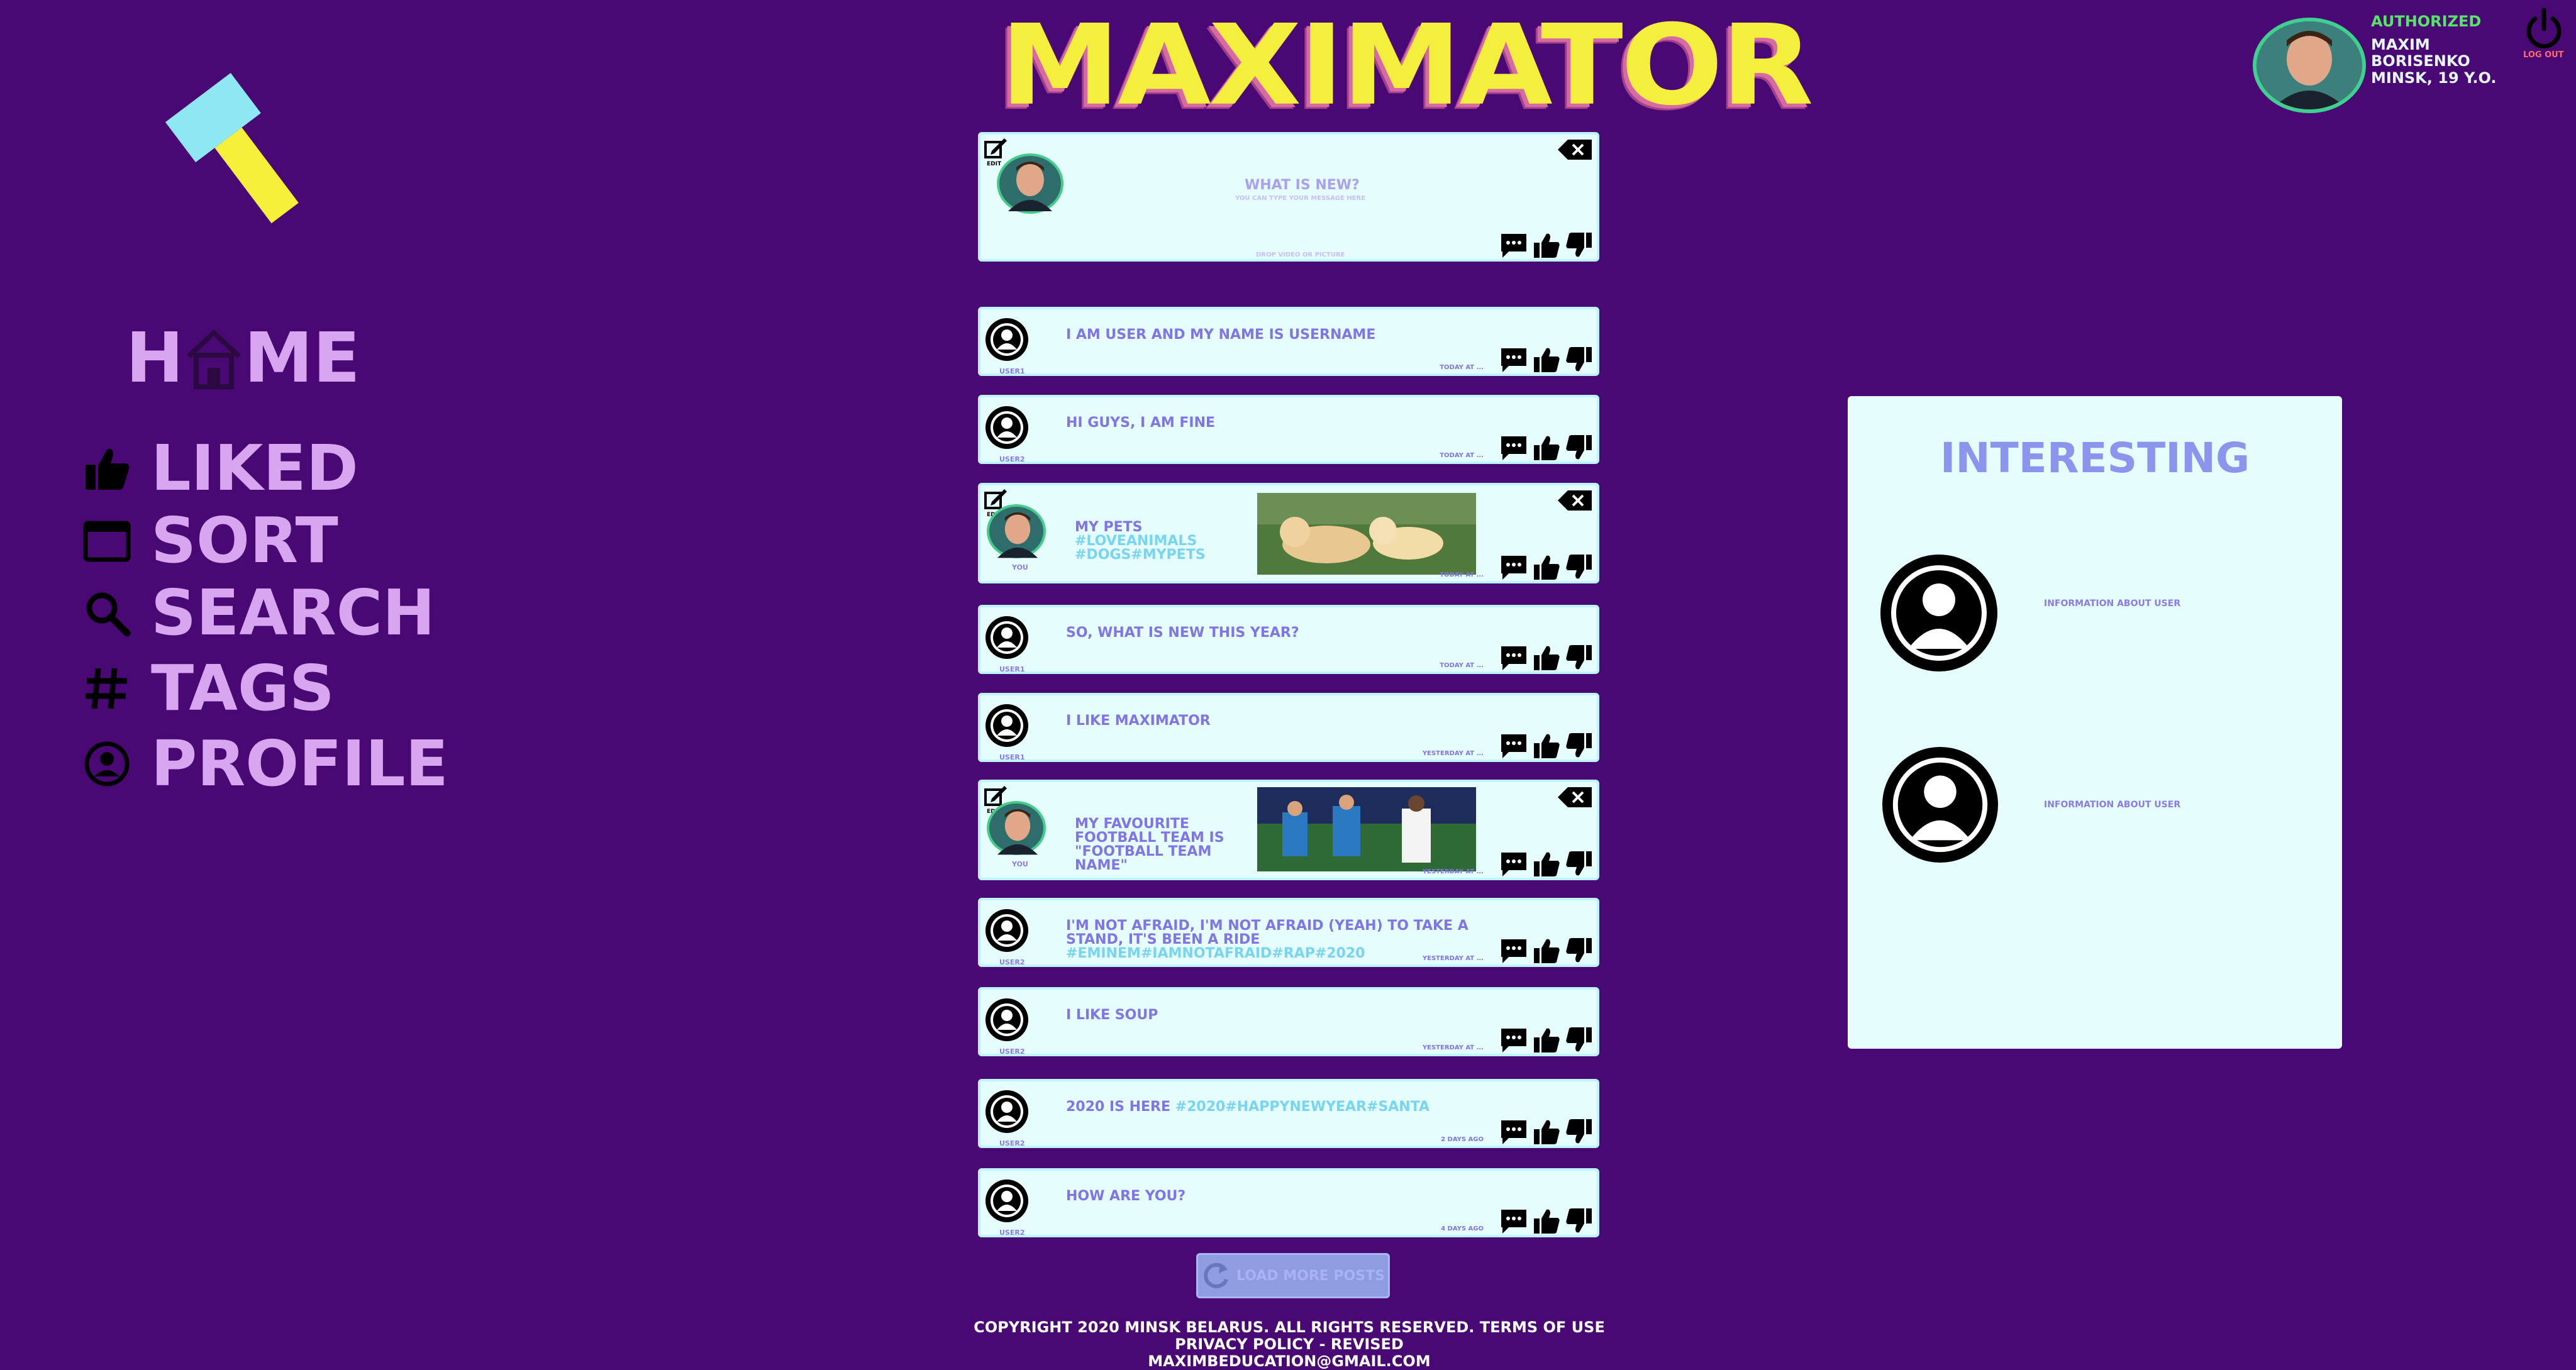 This screenshot has width=2576, height=1370. I want to click on media-dropzone: DROP VIDEO OR PICTURE, so click(1300, 254).